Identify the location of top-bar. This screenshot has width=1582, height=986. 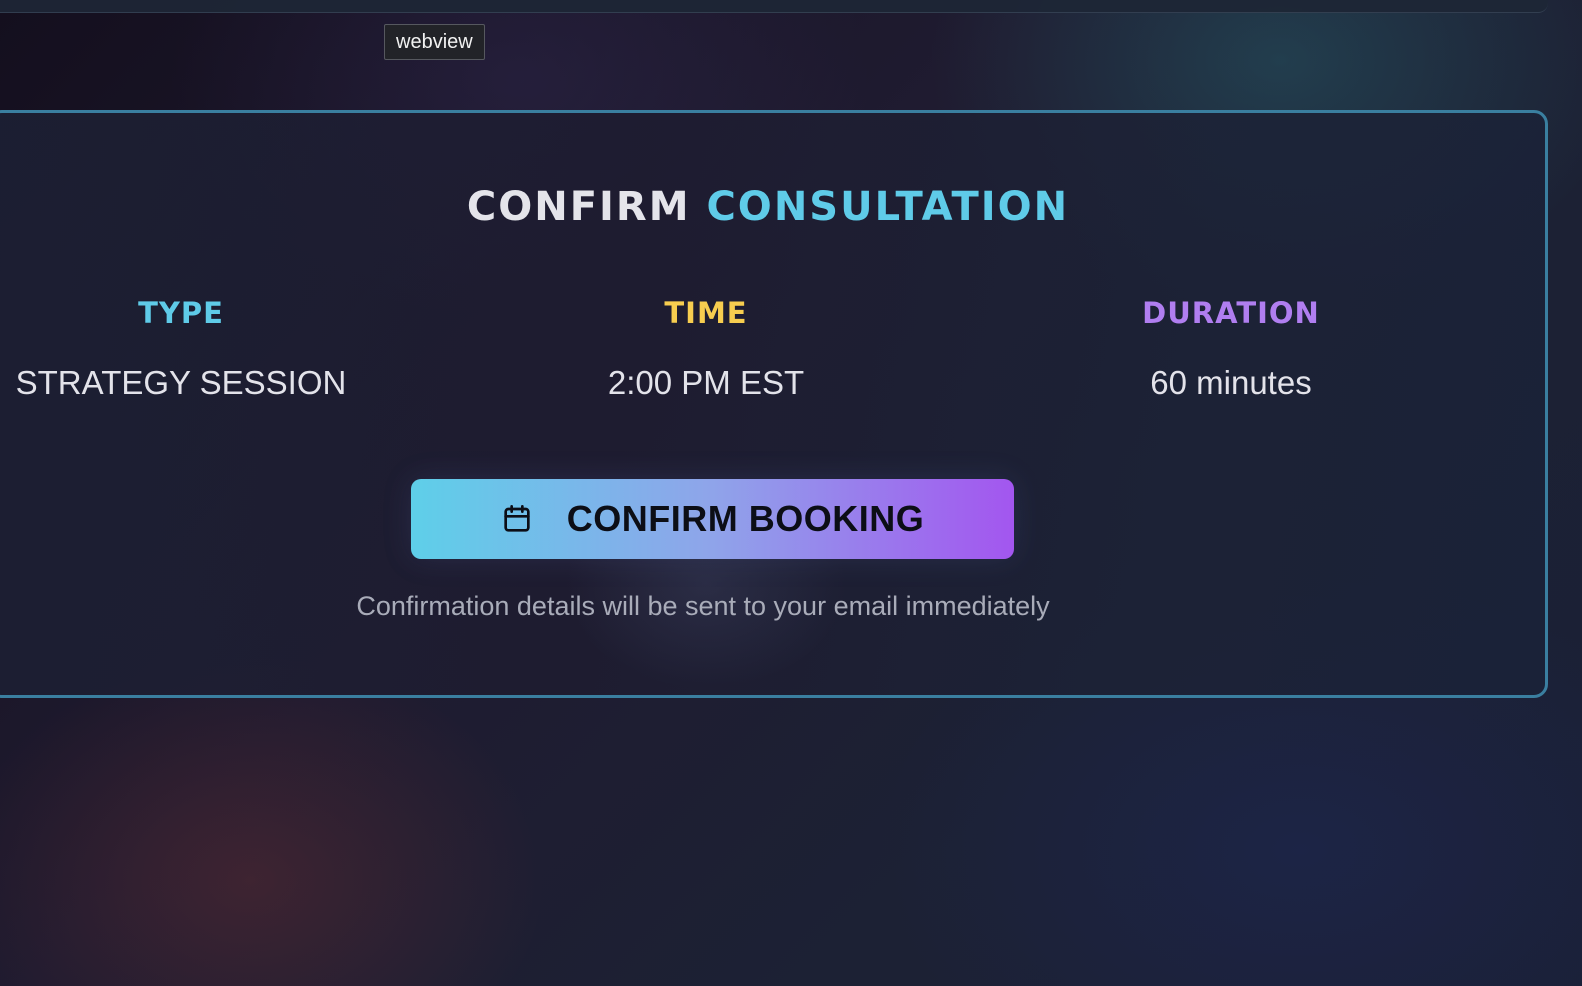
(774, 6).